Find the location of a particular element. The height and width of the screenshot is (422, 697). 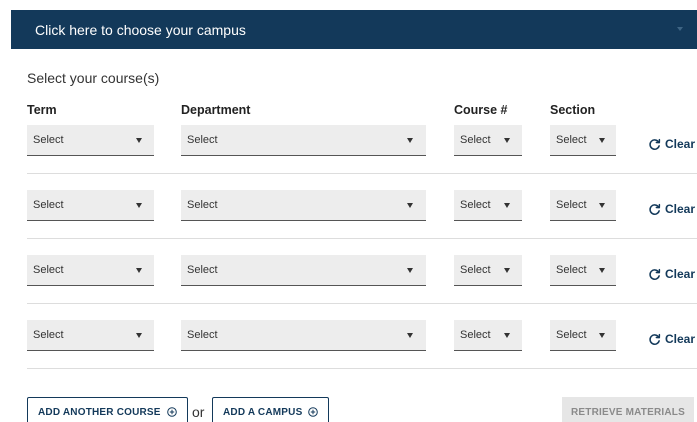

campus-selector-label: Click here to choose your campus is located at coordinates (140, 29).